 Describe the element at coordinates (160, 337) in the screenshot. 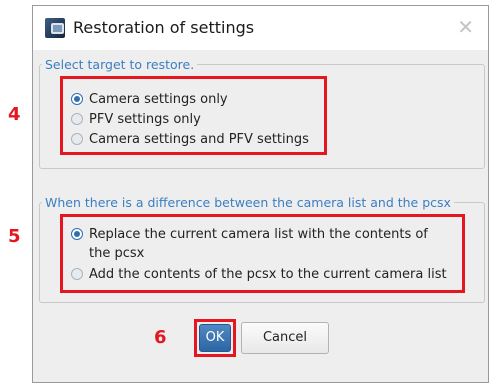

I see `annotation-number-6: 6` at that location.